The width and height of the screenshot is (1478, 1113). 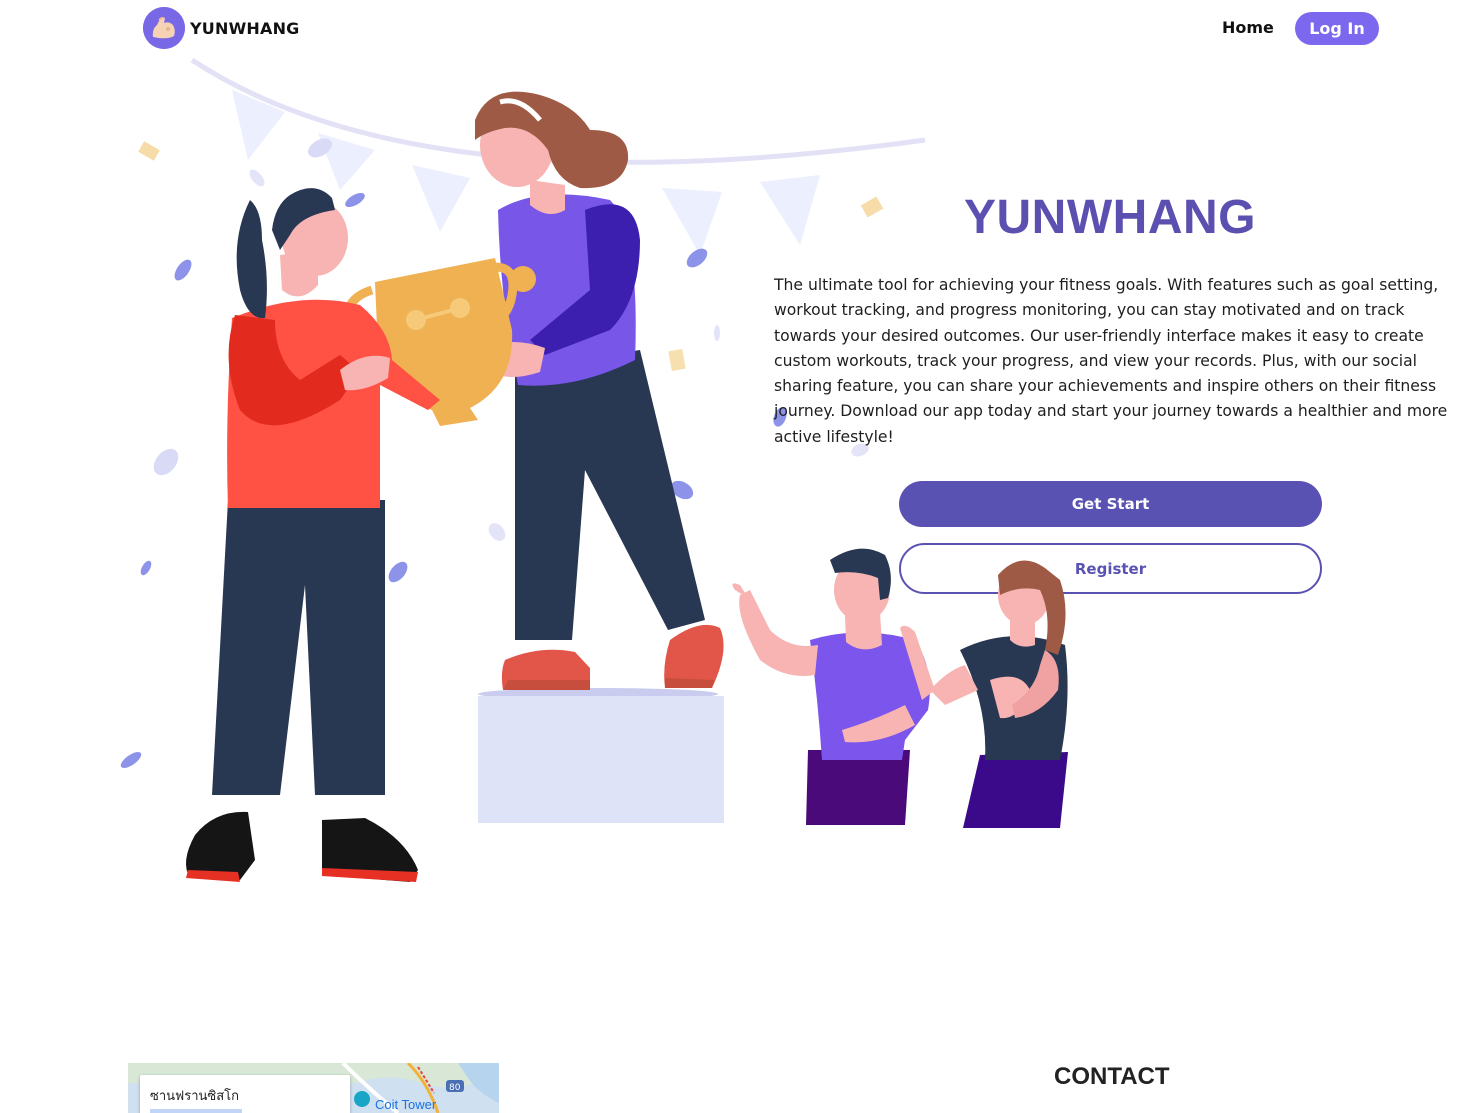 What do you see at coordinates (1248, 27) in the screenshot?
I see `nav-home-link: Home` at bounding box center [1248, 27].